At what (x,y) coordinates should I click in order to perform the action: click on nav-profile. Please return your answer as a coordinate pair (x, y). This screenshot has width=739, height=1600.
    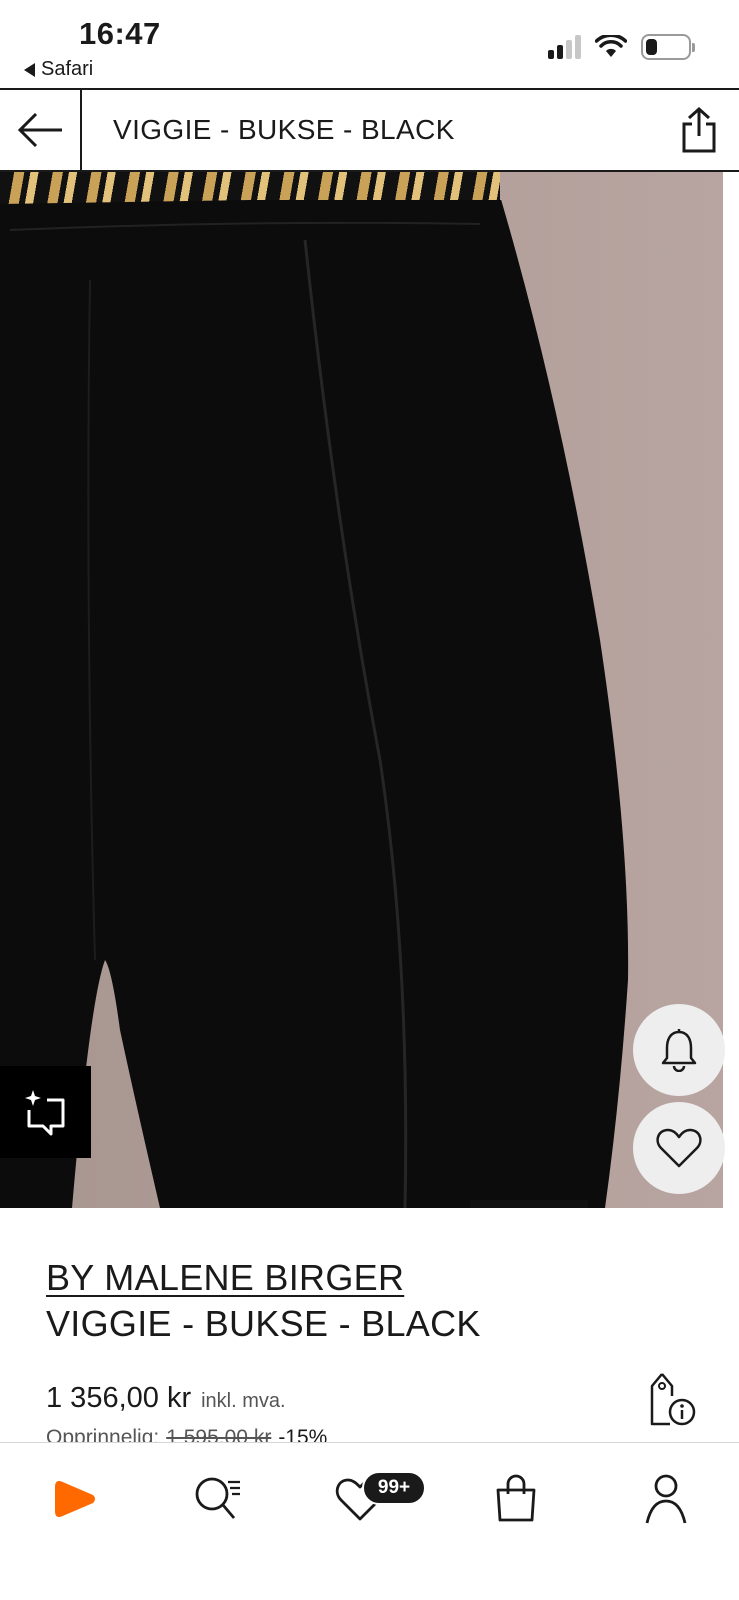
    Looking at the image, I should click on (666, 1499).